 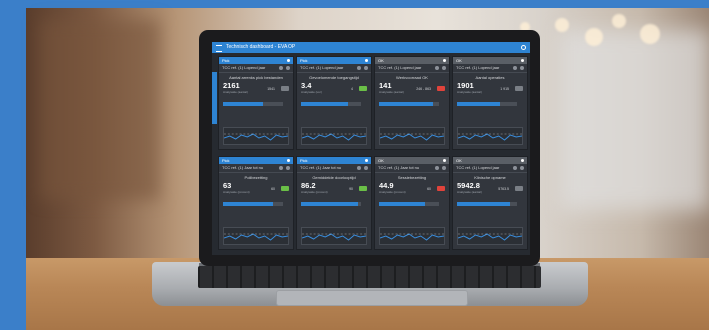 What do you see at coordinates (100, 110) in the screenshot?
I see `background-shelf` at bounding box center [100, 110].